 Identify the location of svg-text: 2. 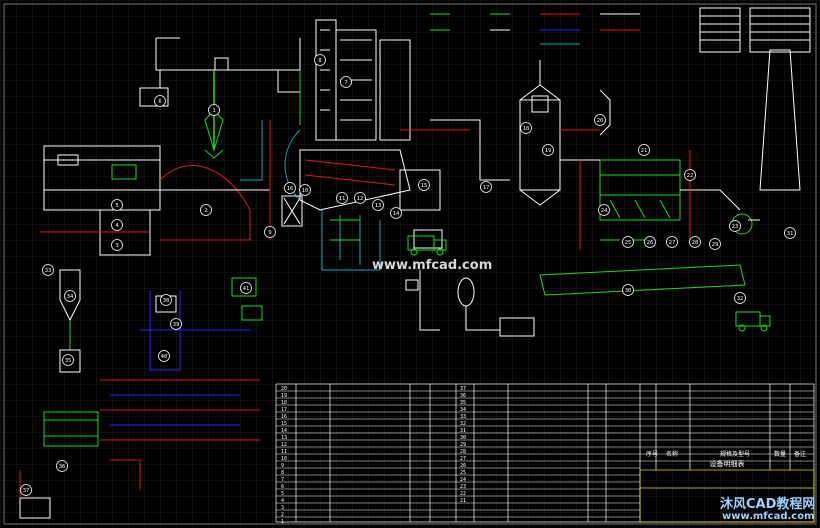
(205, 211).